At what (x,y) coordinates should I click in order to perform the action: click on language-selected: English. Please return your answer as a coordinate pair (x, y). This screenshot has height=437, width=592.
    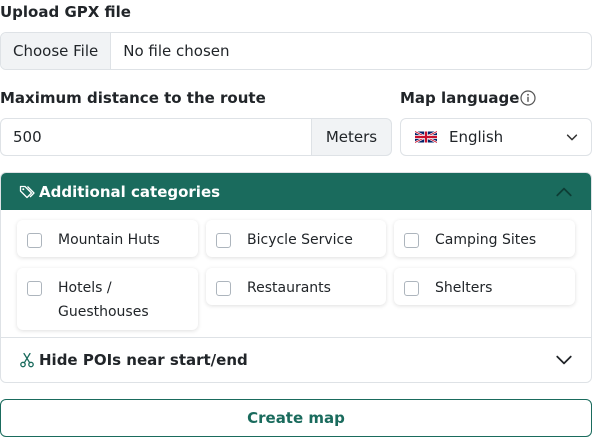
    Looking at the image, I should click on (476, 137).